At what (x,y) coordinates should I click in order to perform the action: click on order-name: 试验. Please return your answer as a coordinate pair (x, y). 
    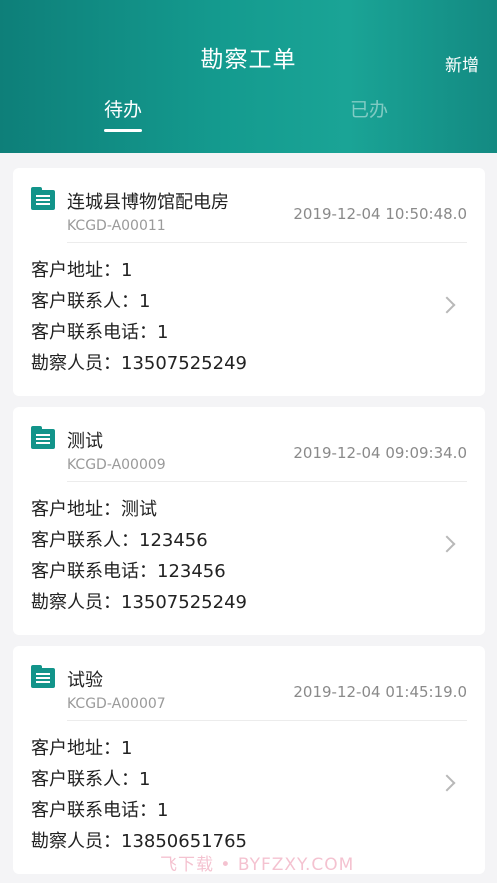
    Looking at the image, I should click on (85, 680).